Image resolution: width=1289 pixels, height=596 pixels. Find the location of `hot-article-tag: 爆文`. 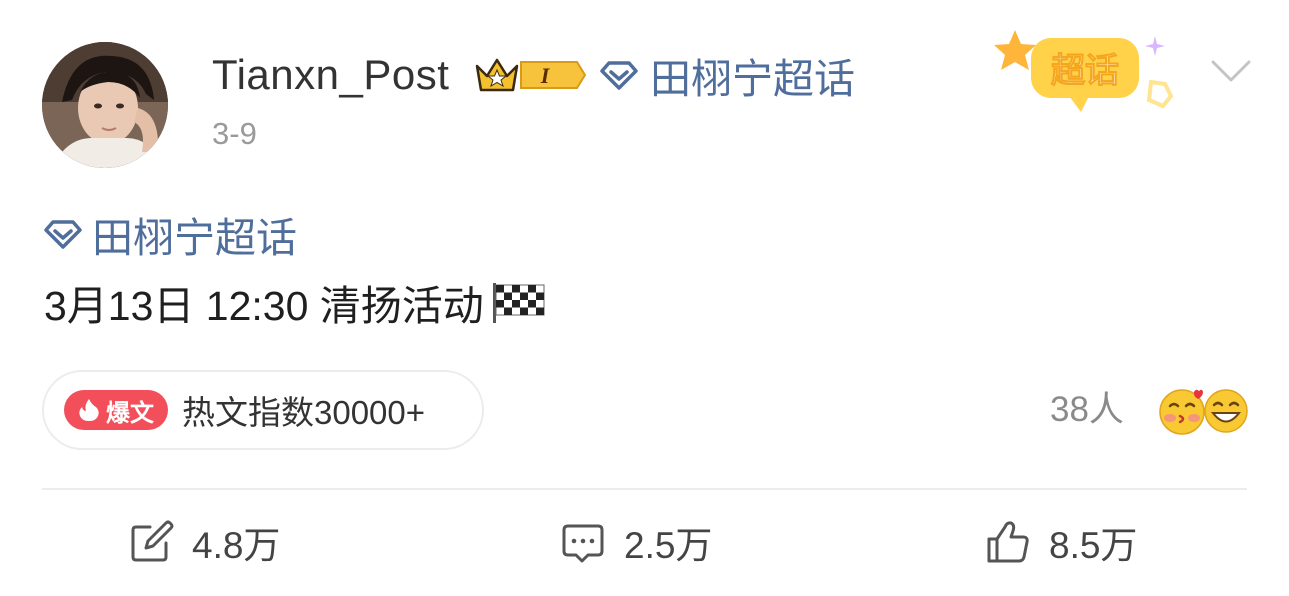

hot-article-tag: 爆文 is located at coordinates (116, 410).